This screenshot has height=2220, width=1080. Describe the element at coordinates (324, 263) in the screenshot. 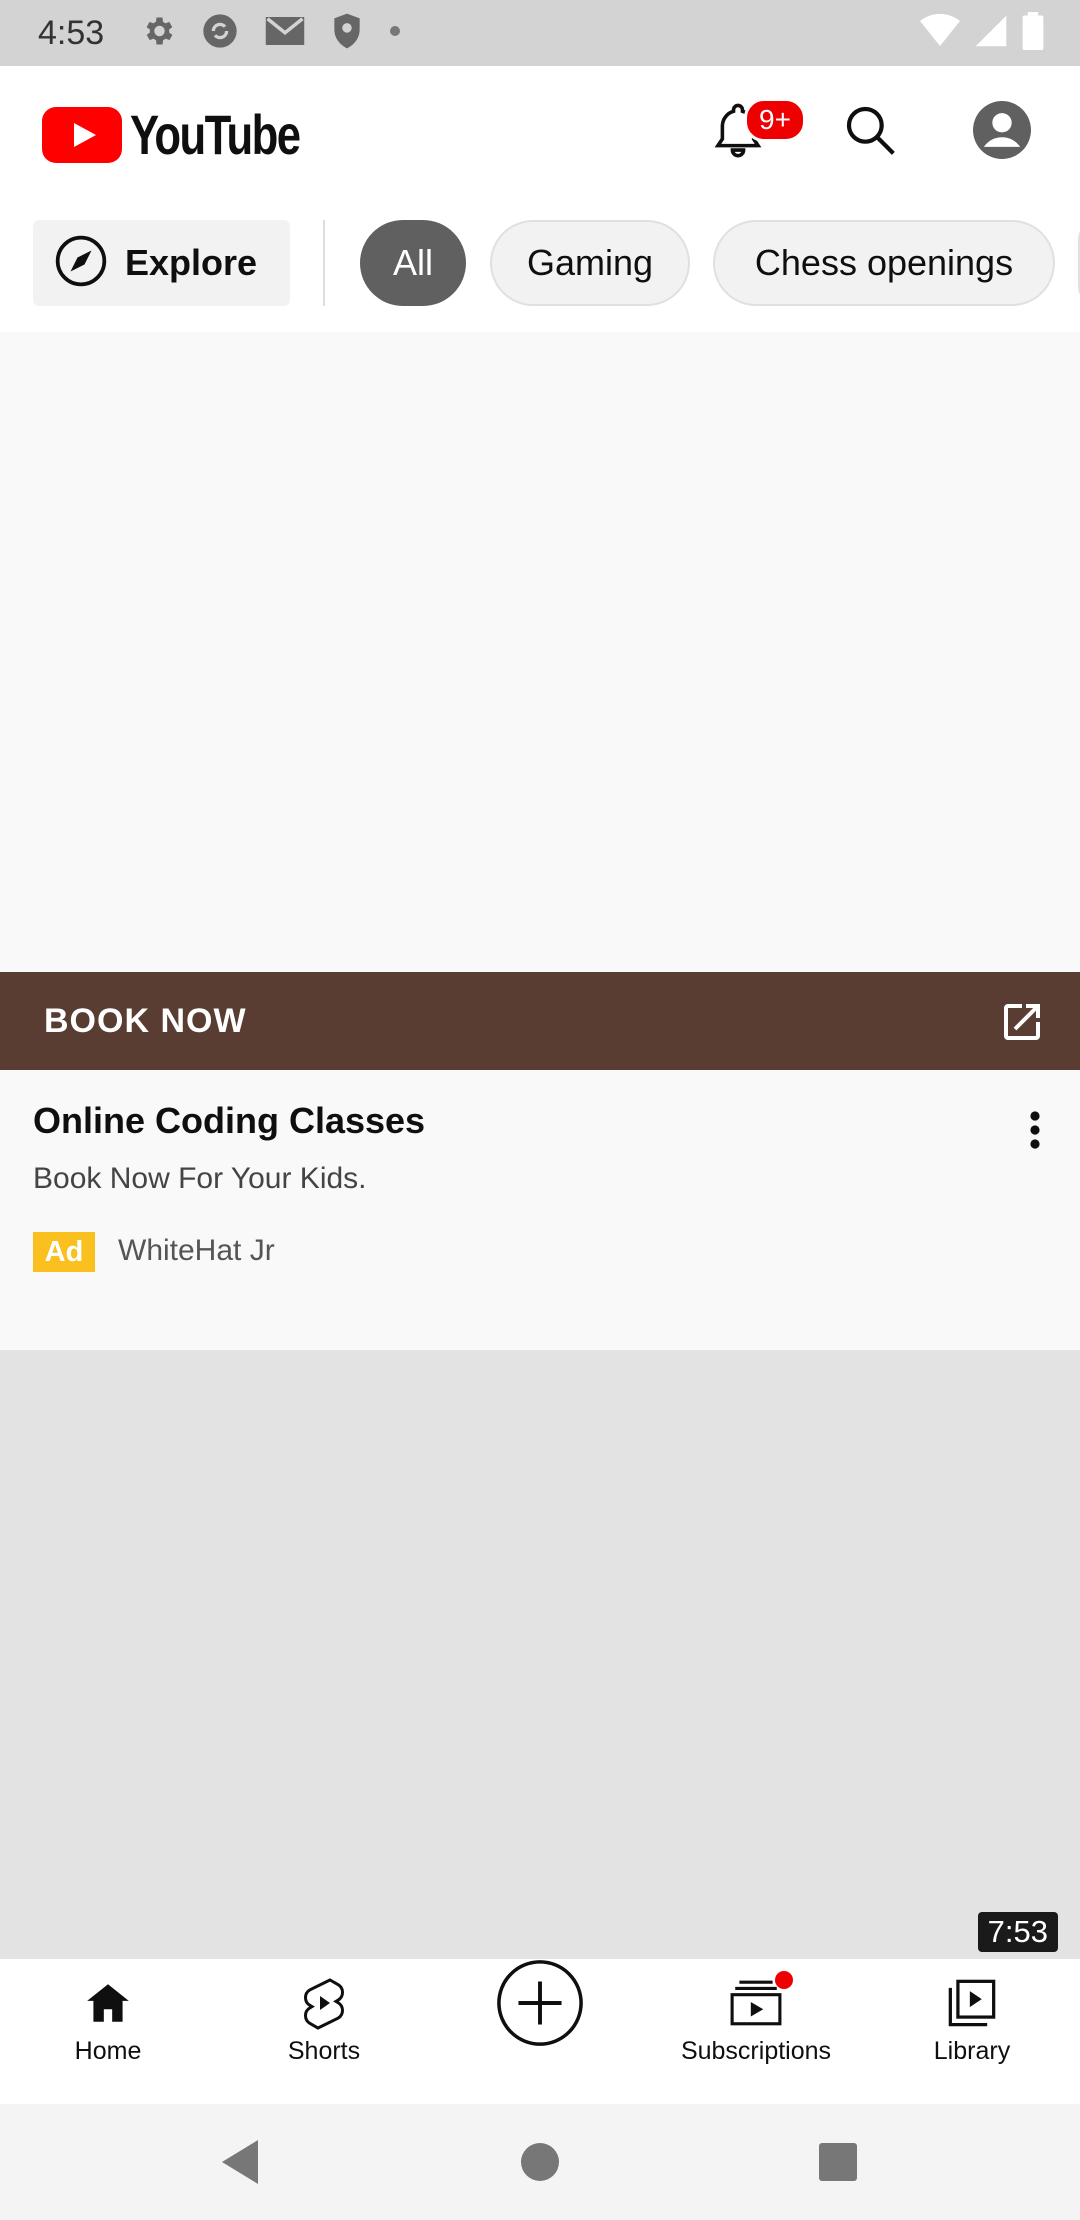

I see `chips-divider` at that location.